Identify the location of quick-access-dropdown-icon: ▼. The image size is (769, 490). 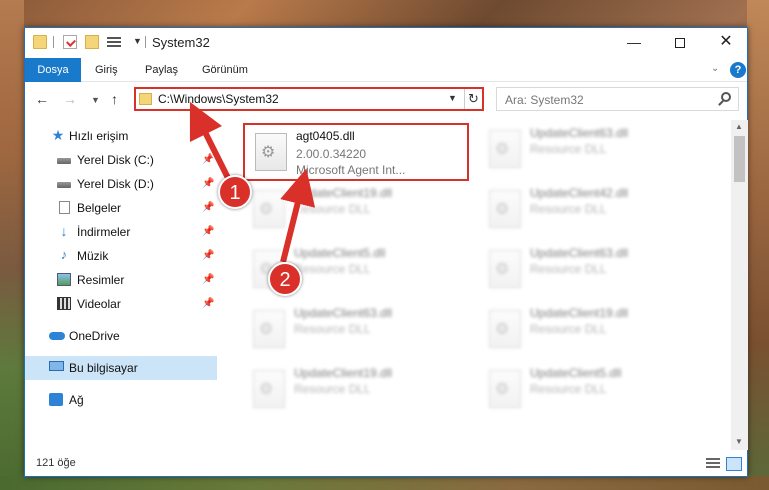
(137, 41).